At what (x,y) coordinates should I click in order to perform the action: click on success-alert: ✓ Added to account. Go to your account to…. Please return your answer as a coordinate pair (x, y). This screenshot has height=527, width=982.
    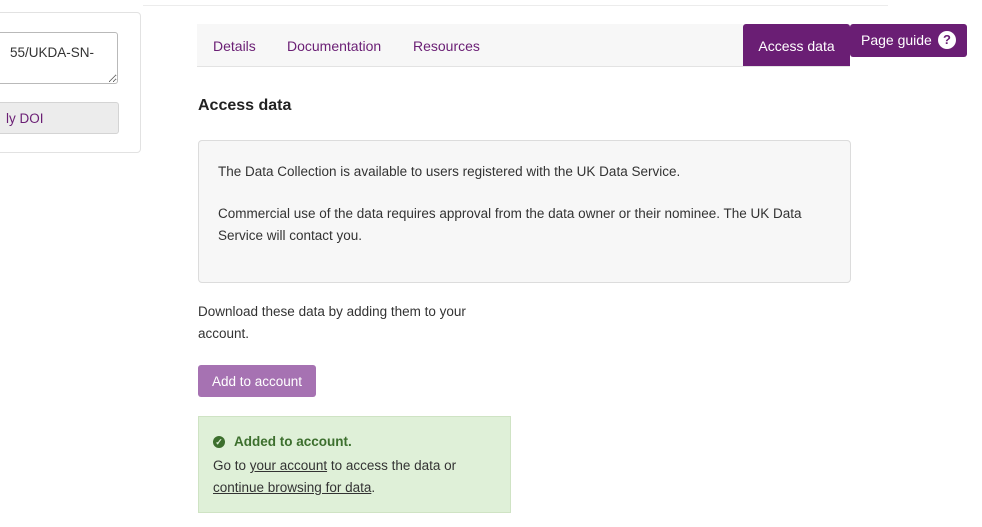
    Looking at the image, I should click on (354, 464).